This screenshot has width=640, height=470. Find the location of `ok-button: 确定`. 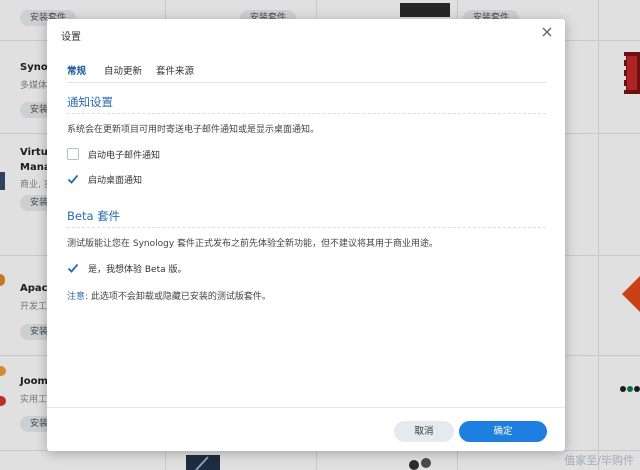

ok-button: 确定 is located at coordinates (503, 431).